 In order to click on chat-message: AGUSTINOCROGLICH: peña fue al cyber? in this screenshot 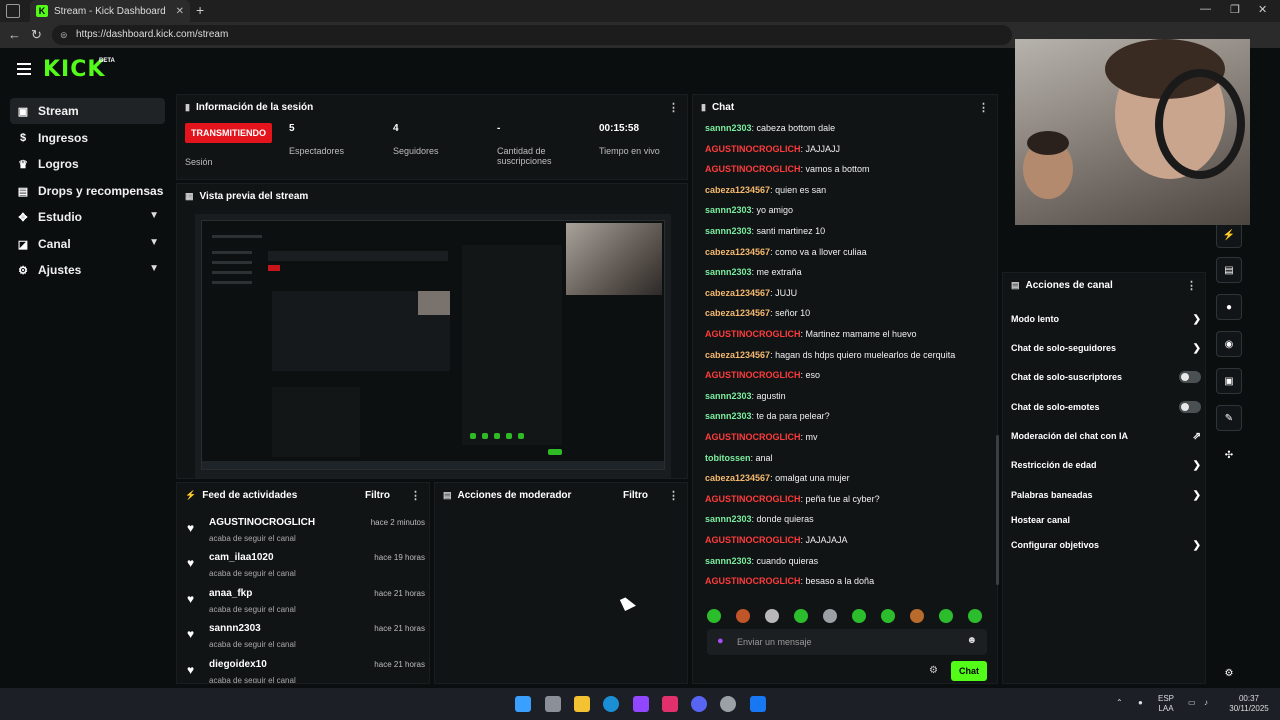, I will do `click(792, 499)`.